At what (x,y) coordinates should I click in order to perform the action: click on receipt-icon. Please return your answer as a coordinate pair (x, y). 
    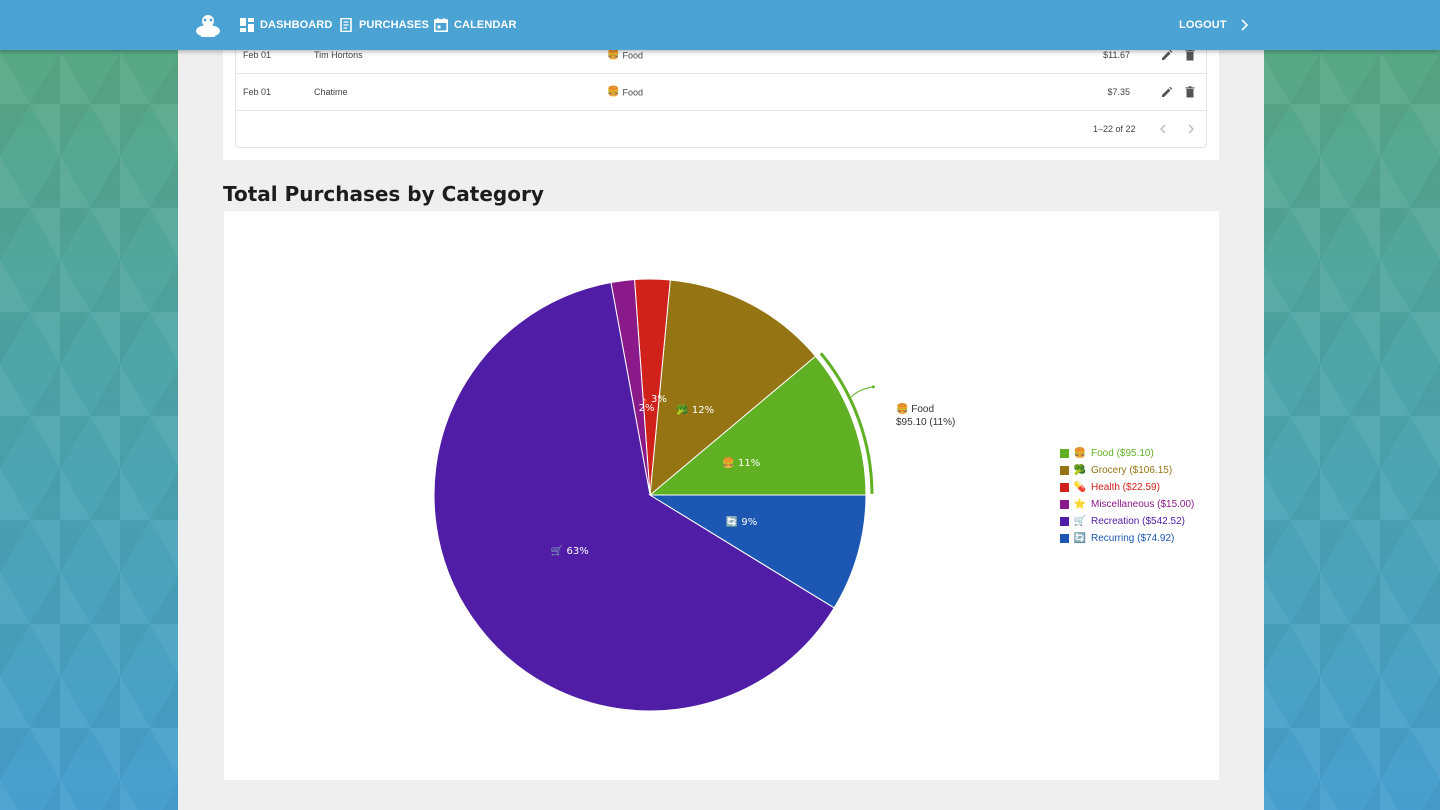
    Looking at the image, I should click on (346, 25).